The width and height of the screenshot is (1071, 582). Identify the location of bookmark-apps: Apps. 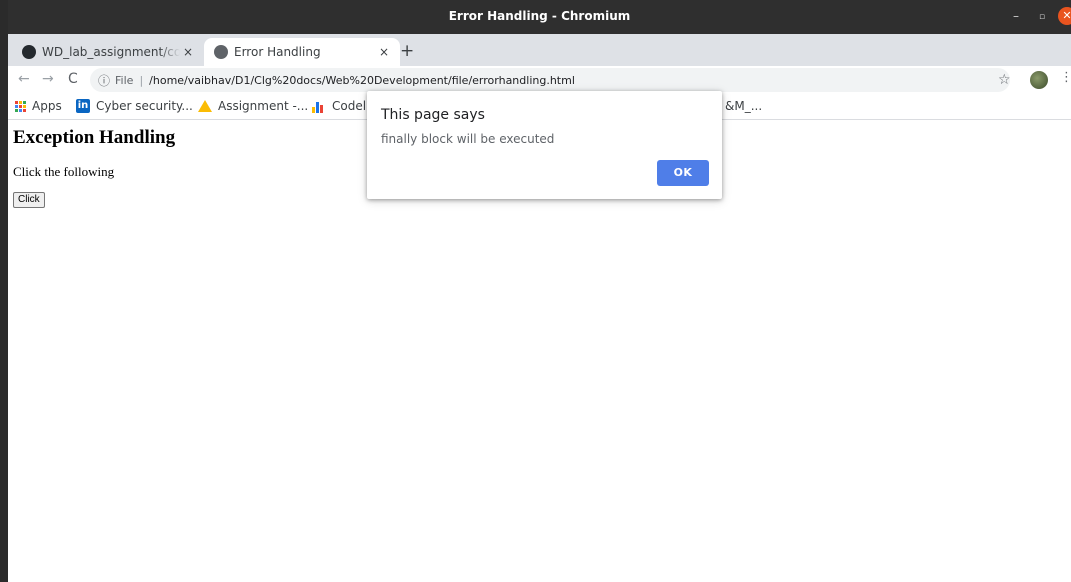
(38, 106).